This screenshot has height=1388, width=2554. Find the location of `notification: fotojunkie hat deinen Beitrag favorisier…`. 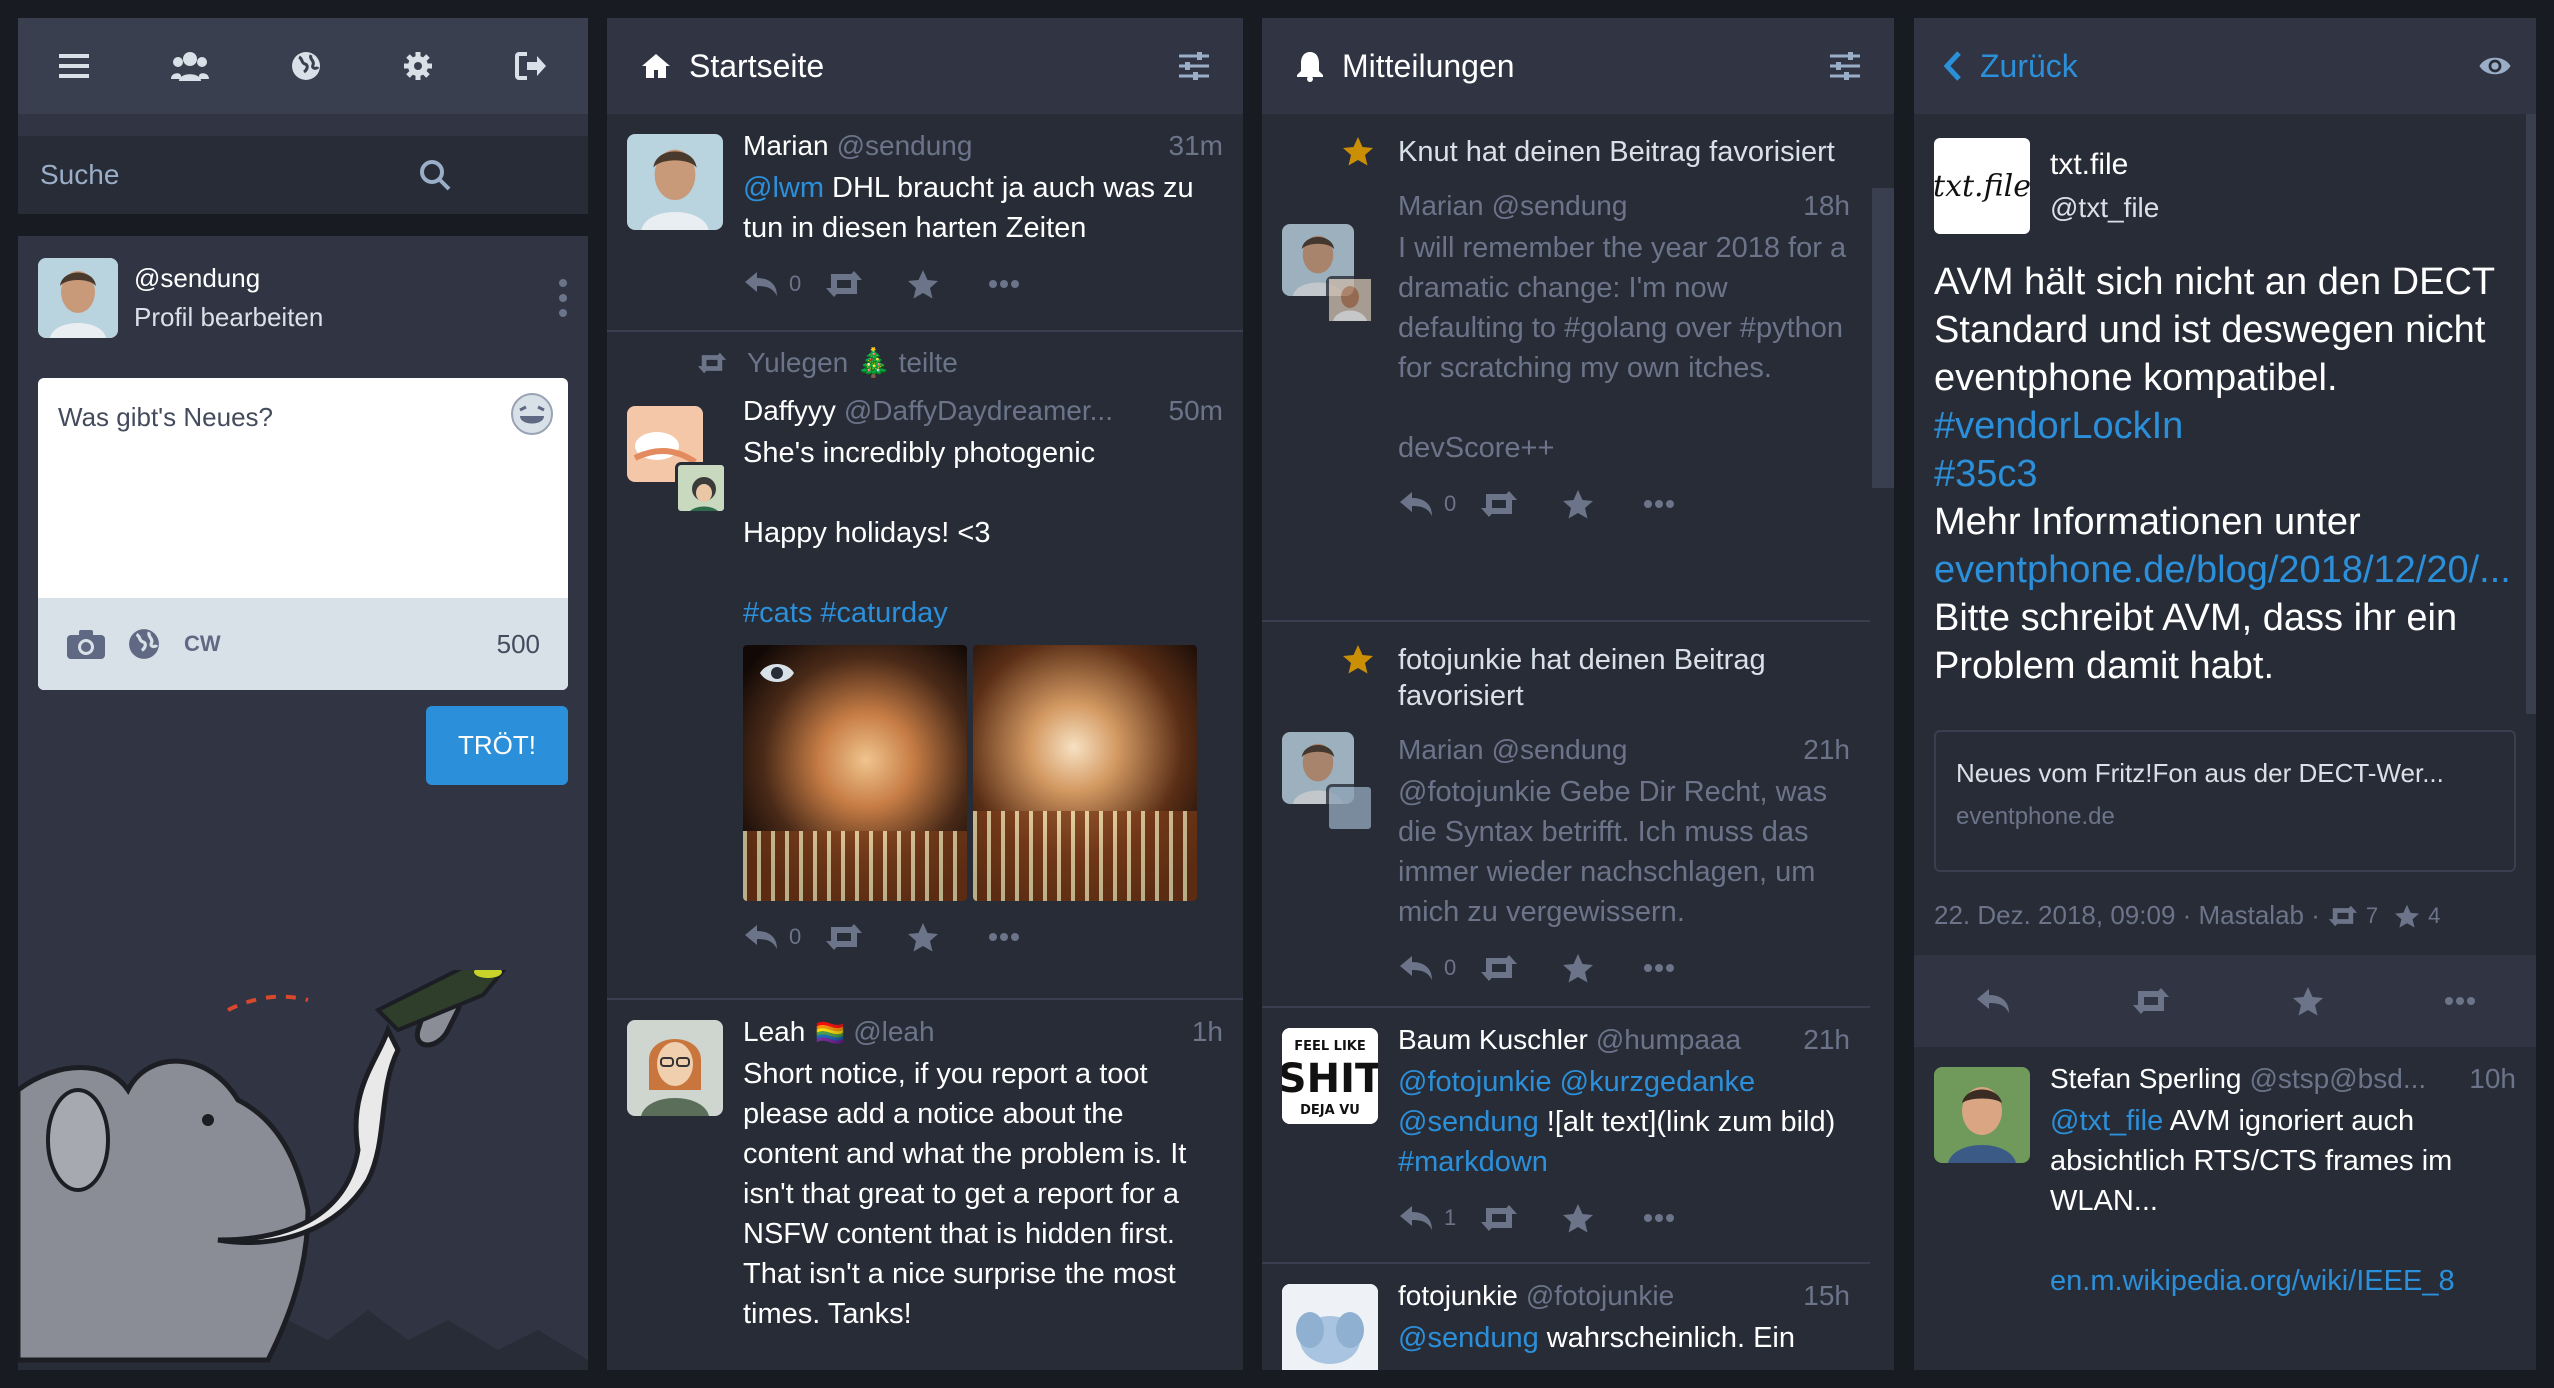

notification: fotojunkie hat deinen Beitrag favorisier… is located at coordinates (1566, 815).